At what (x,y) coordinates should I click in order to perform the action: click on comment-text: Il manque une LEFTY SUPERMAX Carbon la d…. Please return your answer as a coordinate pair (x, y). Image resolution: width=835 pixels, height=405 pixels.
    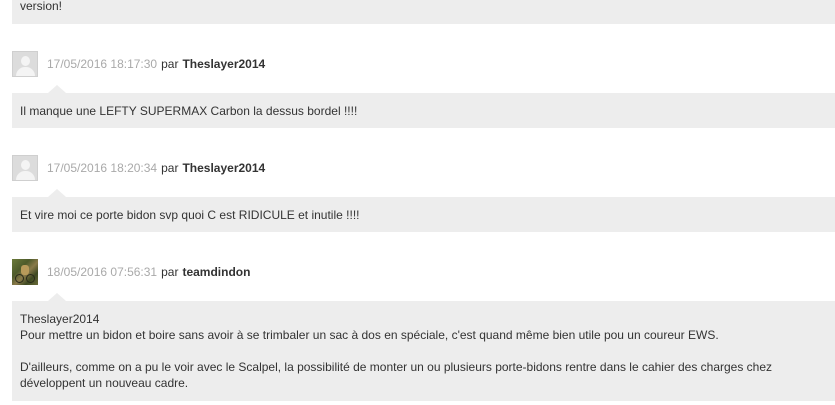
    Looking at the image, I should click on (189, 111).